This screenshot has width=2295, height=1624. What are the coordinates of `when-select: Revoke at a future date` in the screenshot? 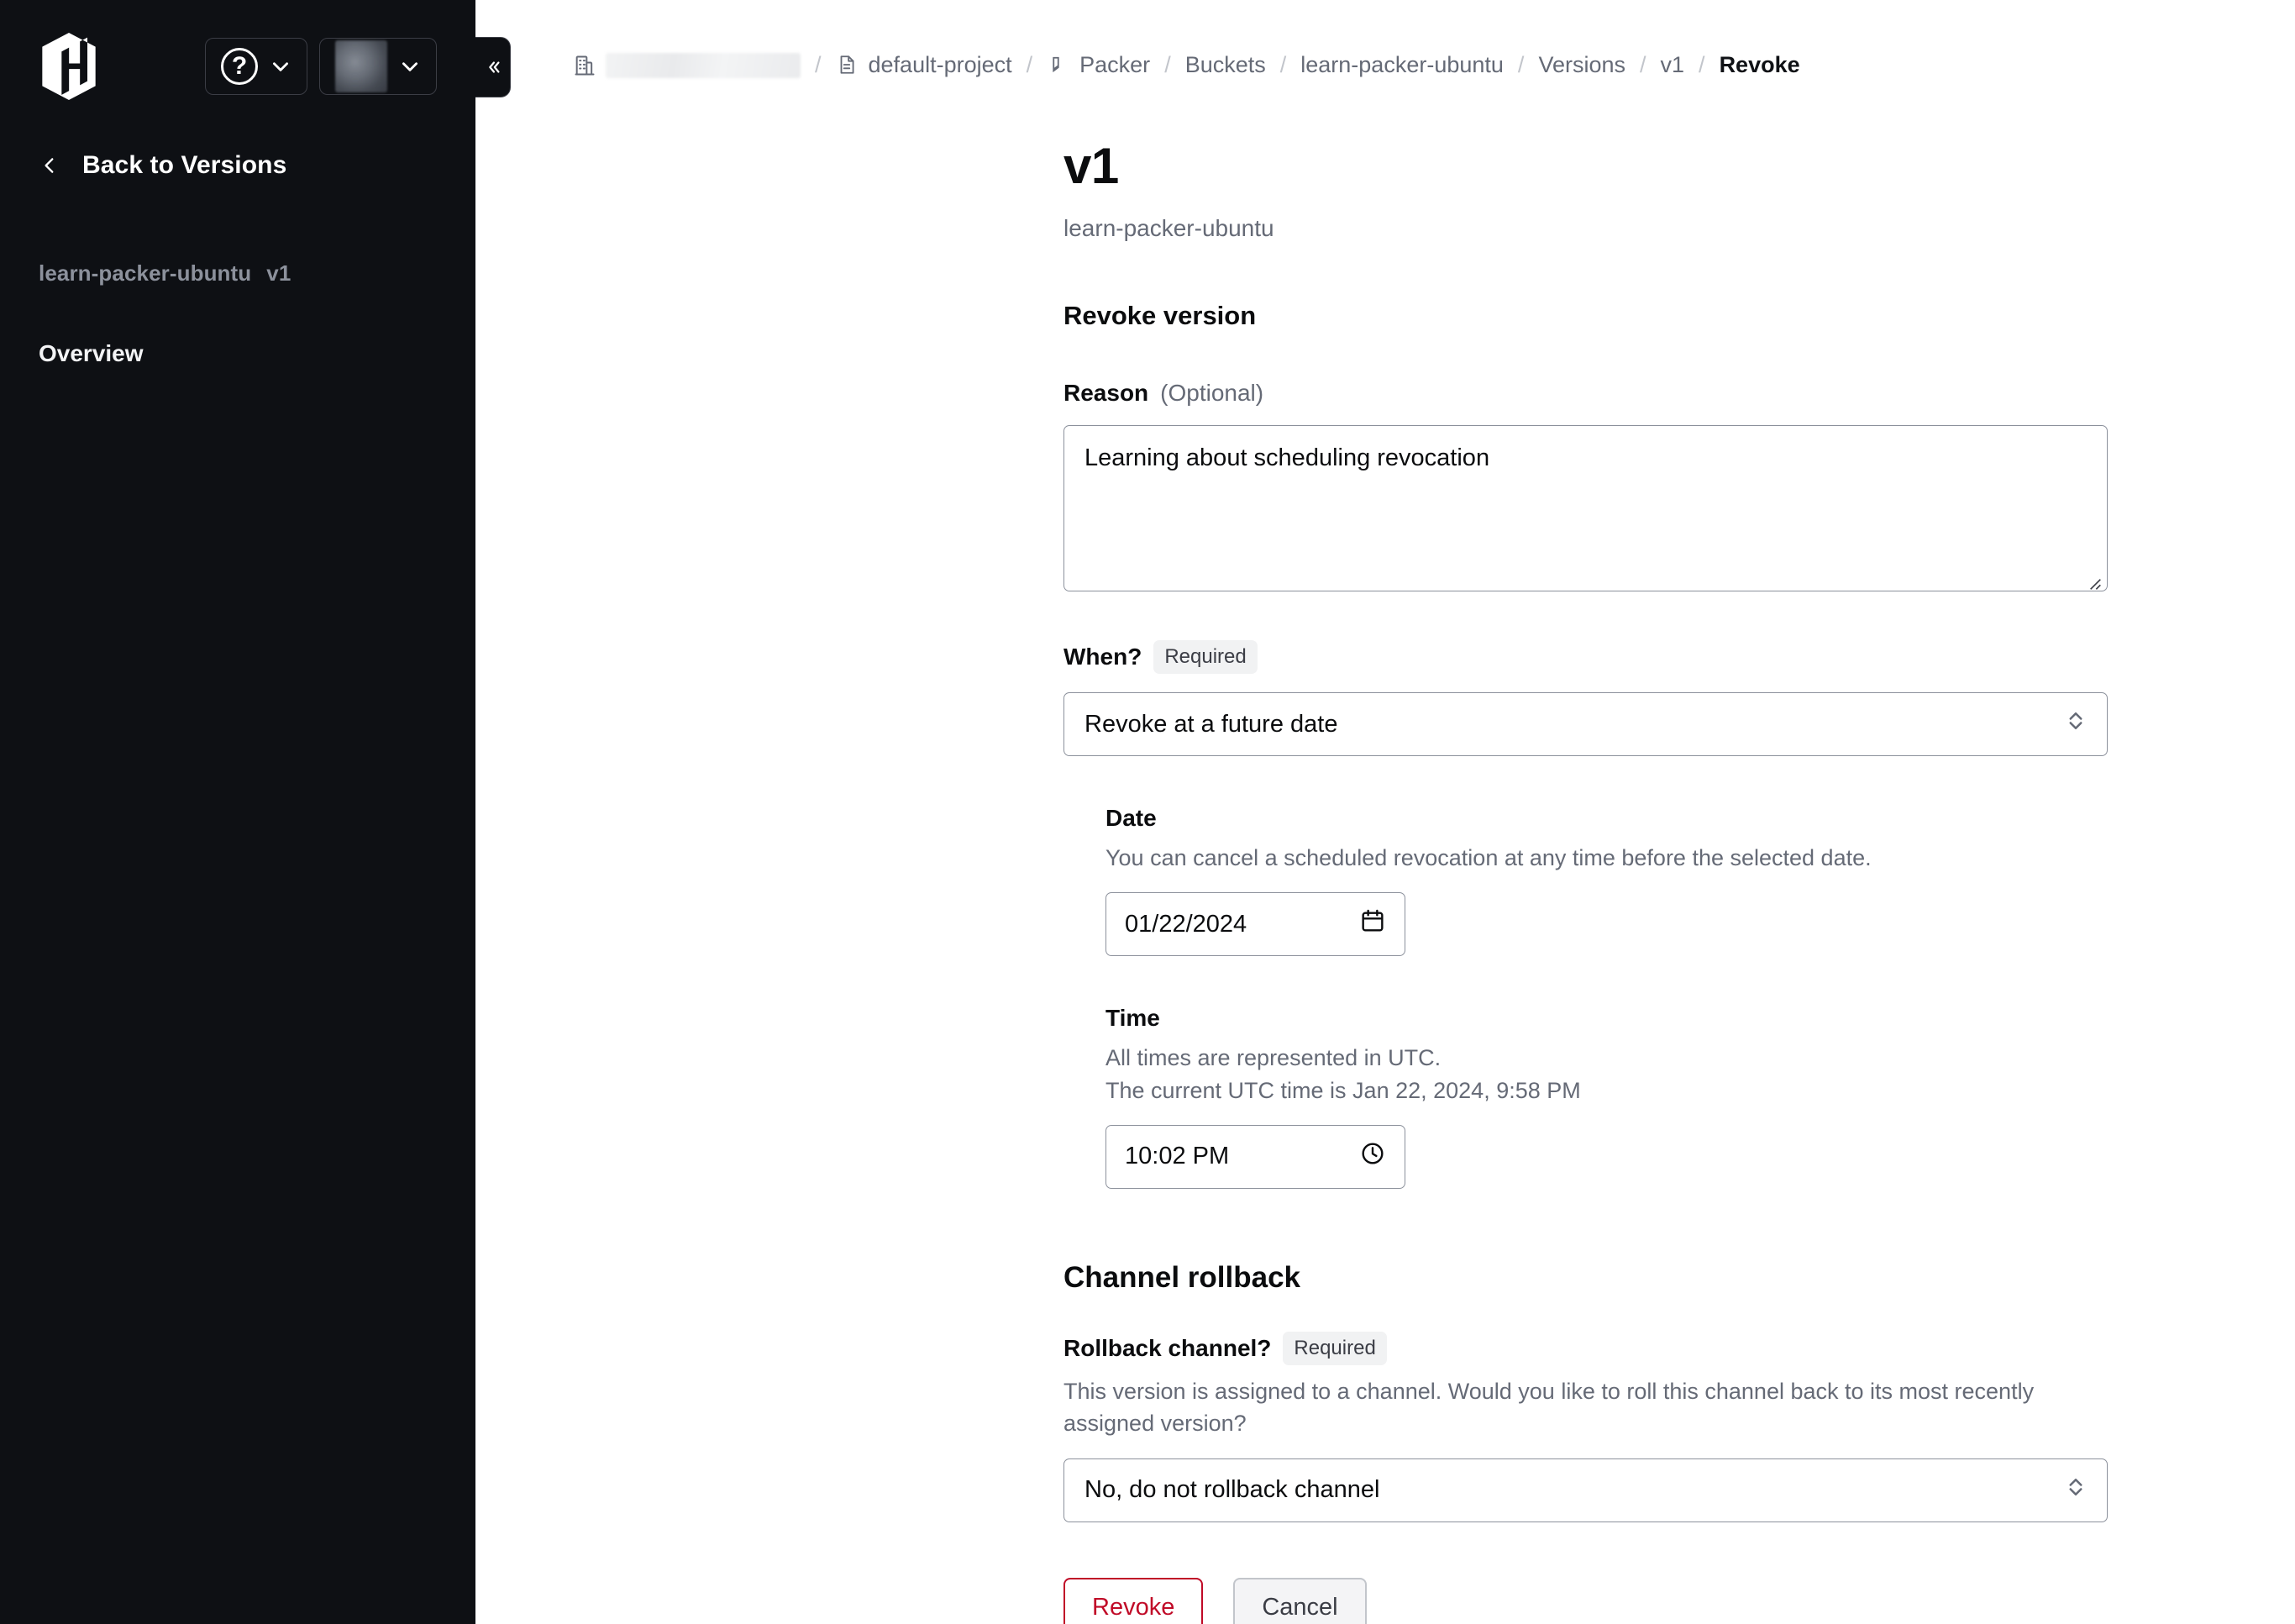 It's located at (1585, 724).